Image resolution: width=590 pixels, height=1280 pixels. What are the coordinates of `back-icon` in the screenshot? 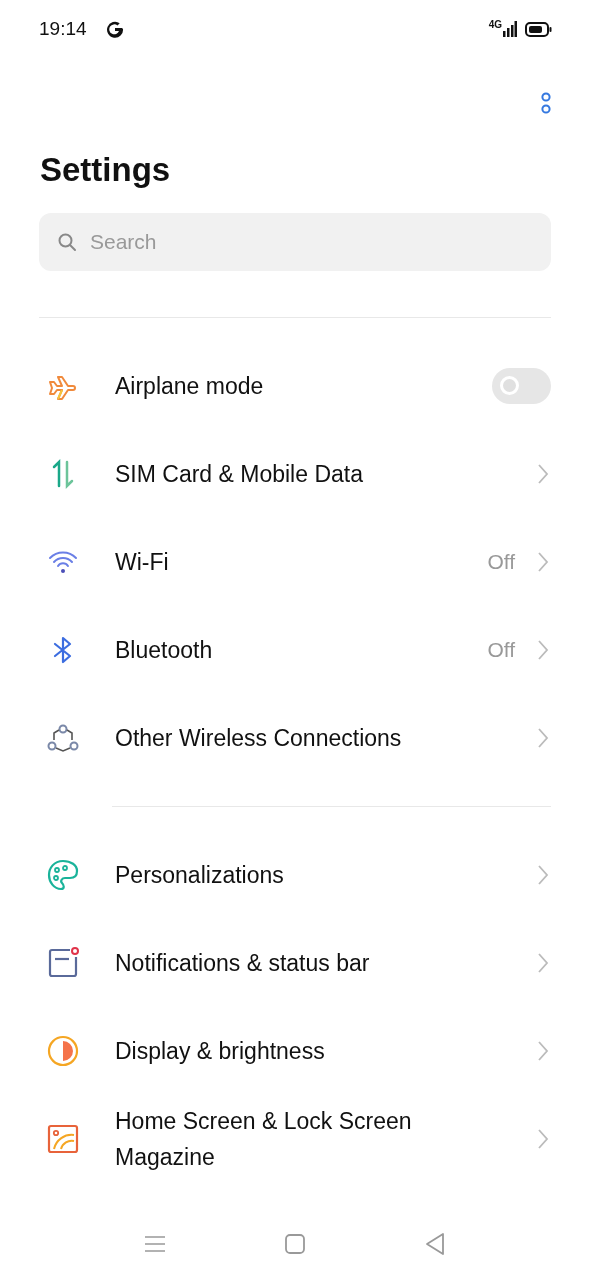 It's located at (435, 1244).